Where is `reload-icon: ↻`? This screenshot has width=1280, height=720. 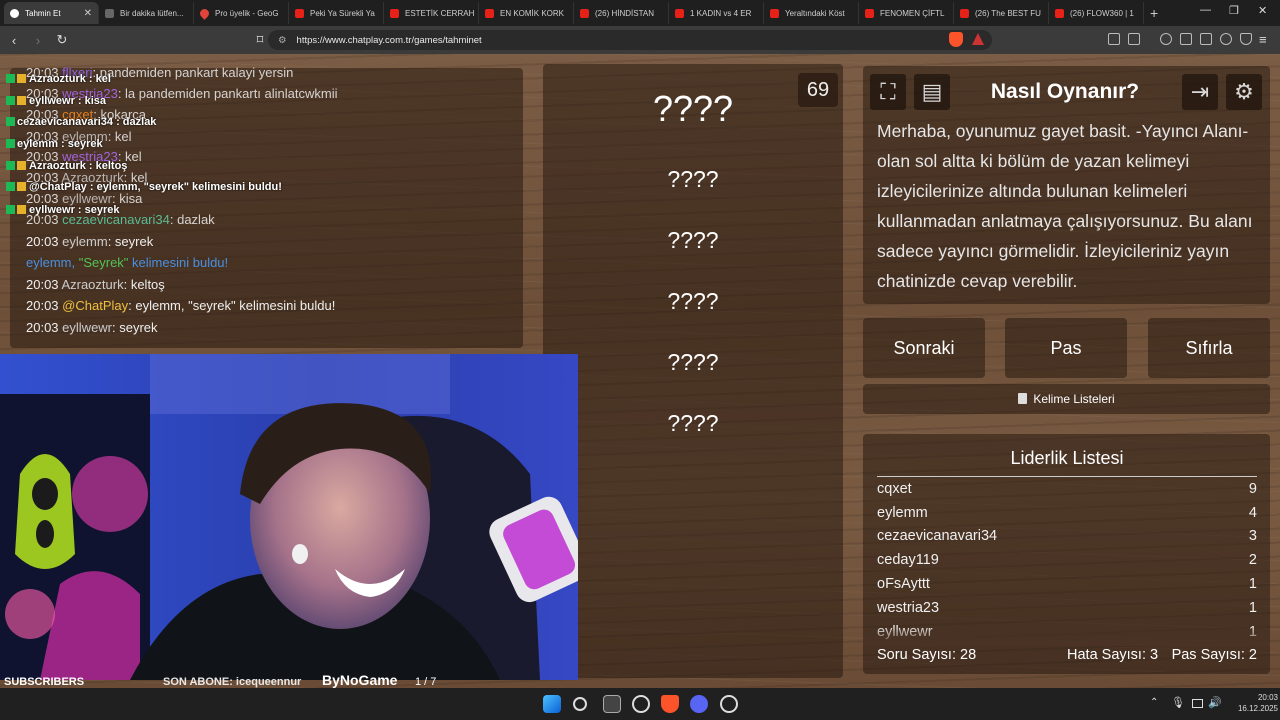
reload-icon: ↻ is located at coordinates (62, 40).